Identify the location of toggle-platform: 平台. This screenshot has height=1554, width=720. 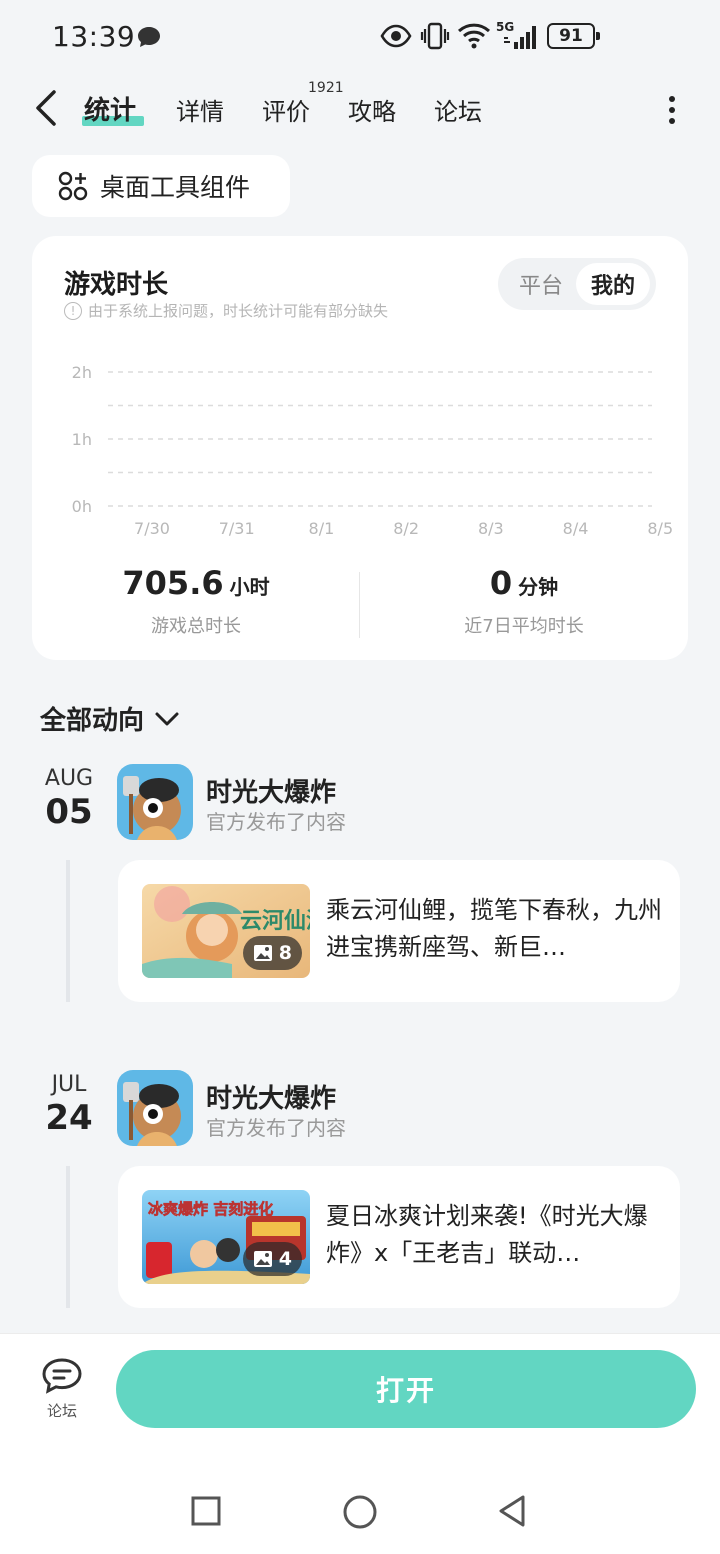
(541, 284).